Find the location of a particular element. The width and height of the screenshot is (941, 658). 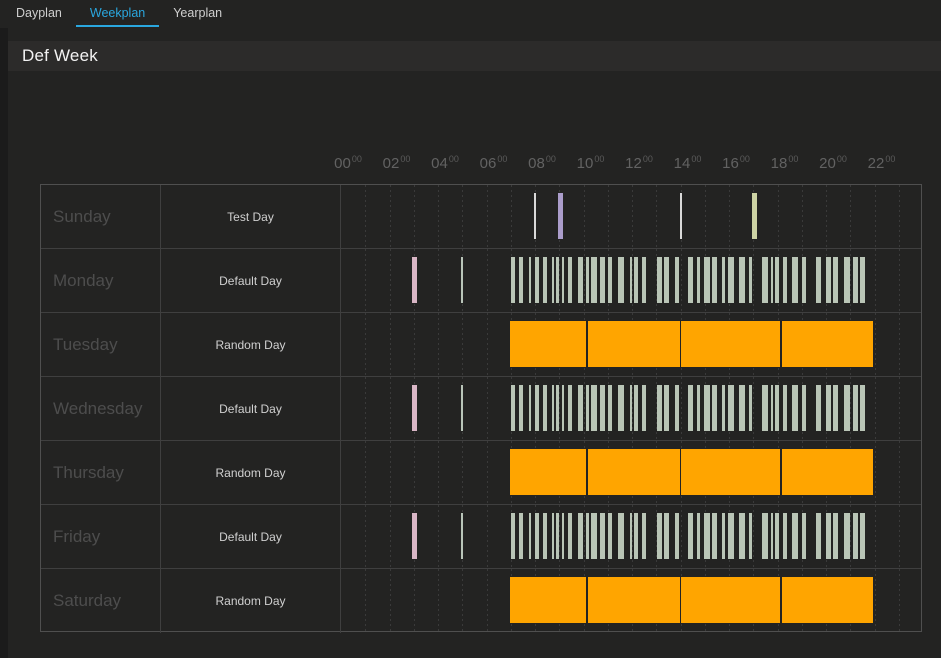

plan-label: Test Day is located at coordinates (251, 216).